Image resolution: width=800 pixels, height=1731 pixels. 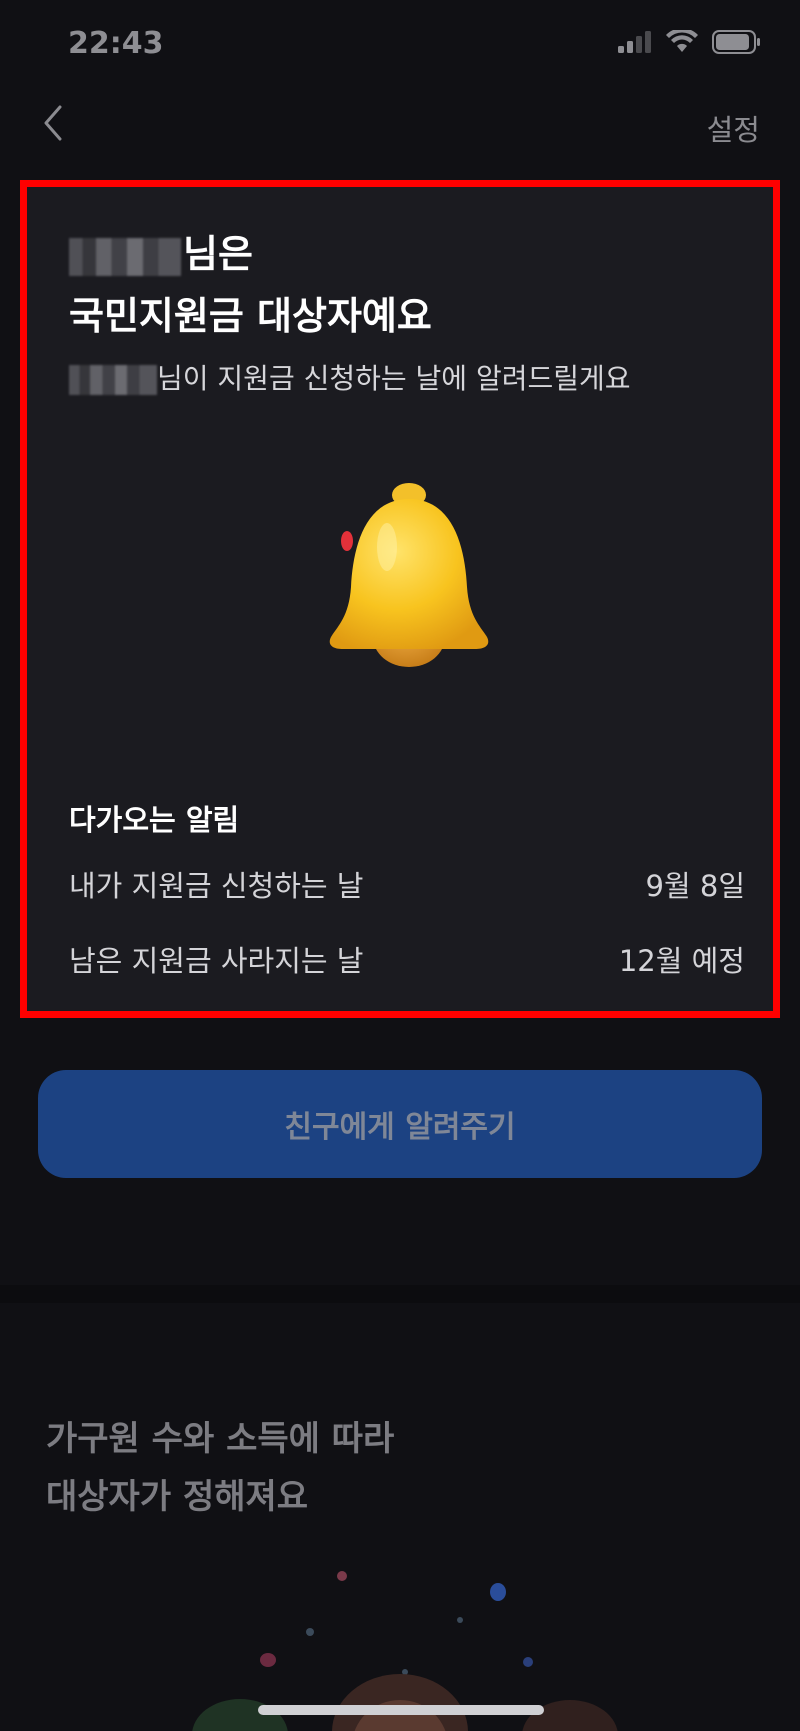 What do you see at coordinates (125, 256) in the screenshot?
I see `masked-user-name` at bounding box center [125, 256].